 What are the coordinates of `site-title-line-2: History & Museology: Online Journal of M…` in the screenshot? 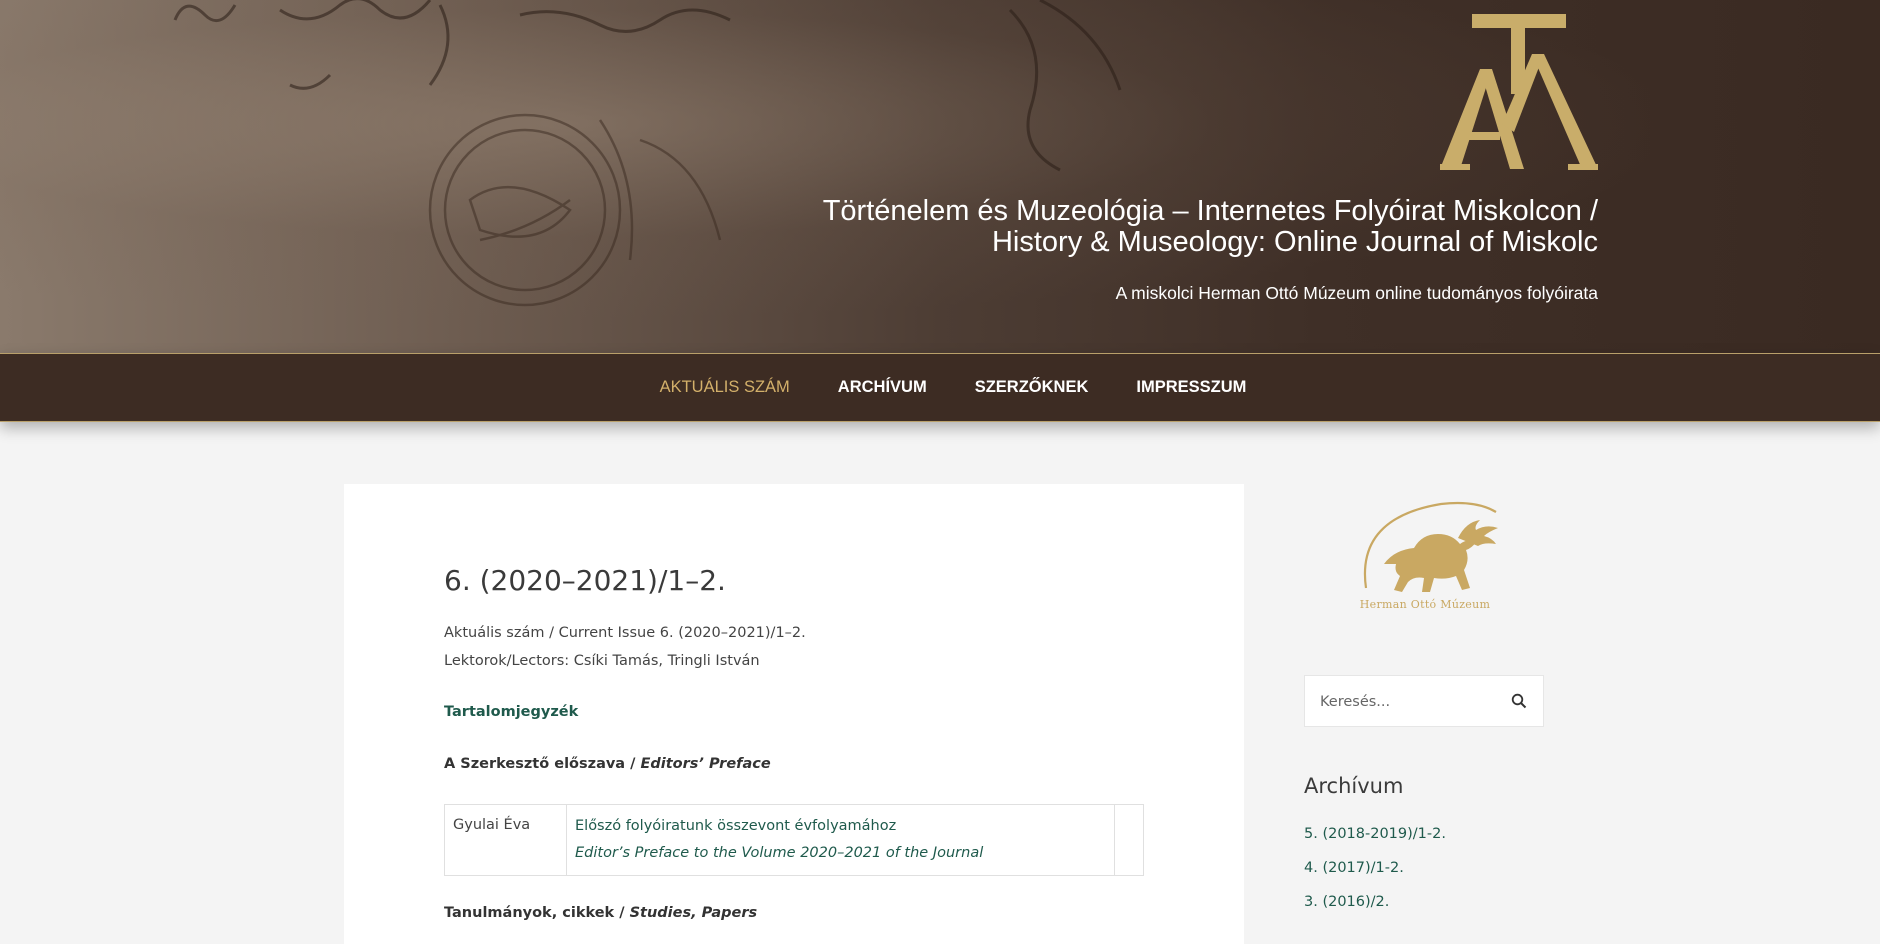 It's located at (1294, 242).